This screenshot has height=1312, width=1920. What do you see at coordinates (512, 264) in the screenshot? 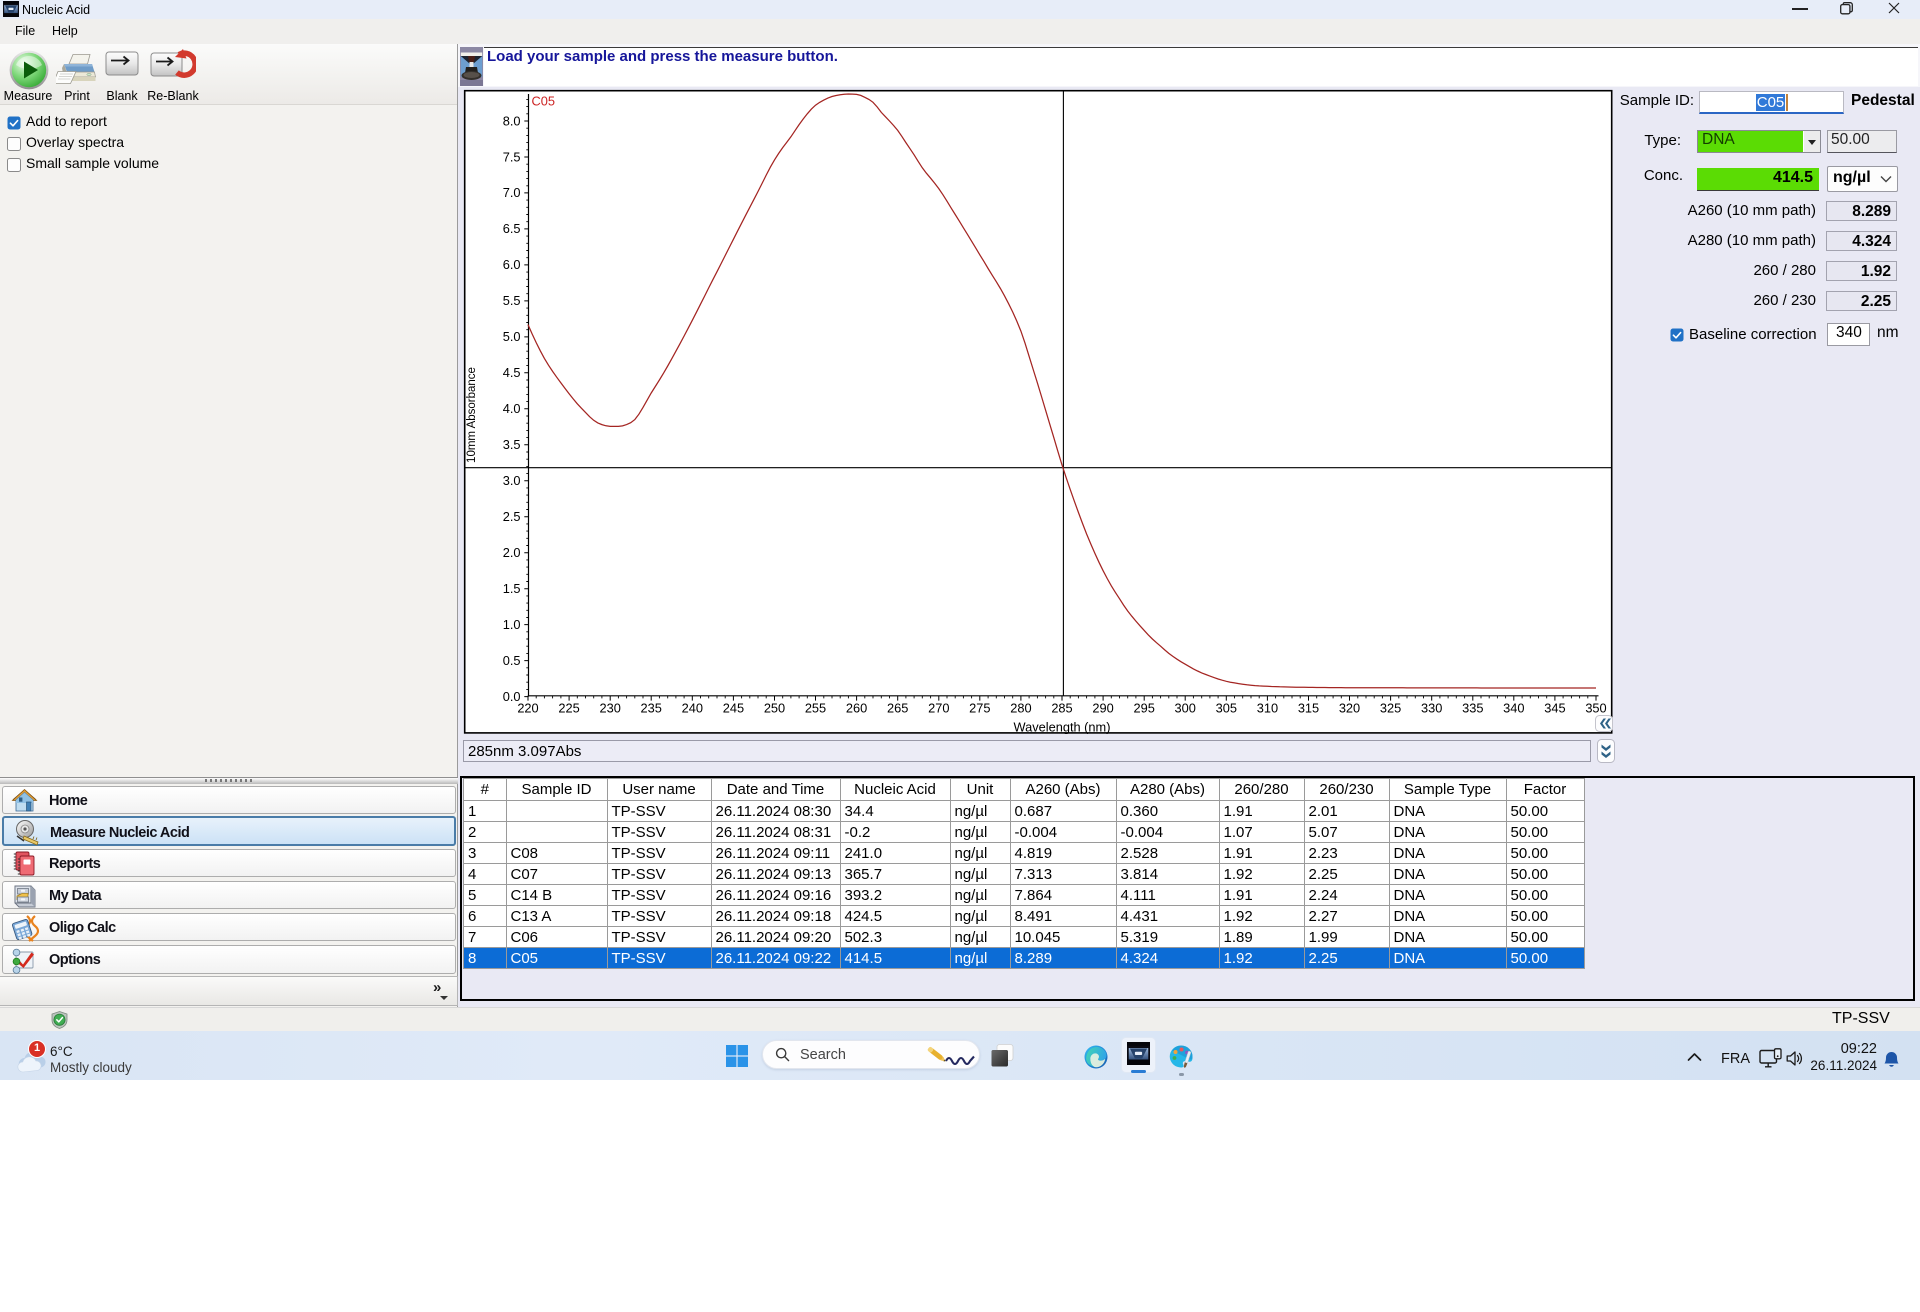
I see `svg-text: 6.0` at bounding box center [512, 264].